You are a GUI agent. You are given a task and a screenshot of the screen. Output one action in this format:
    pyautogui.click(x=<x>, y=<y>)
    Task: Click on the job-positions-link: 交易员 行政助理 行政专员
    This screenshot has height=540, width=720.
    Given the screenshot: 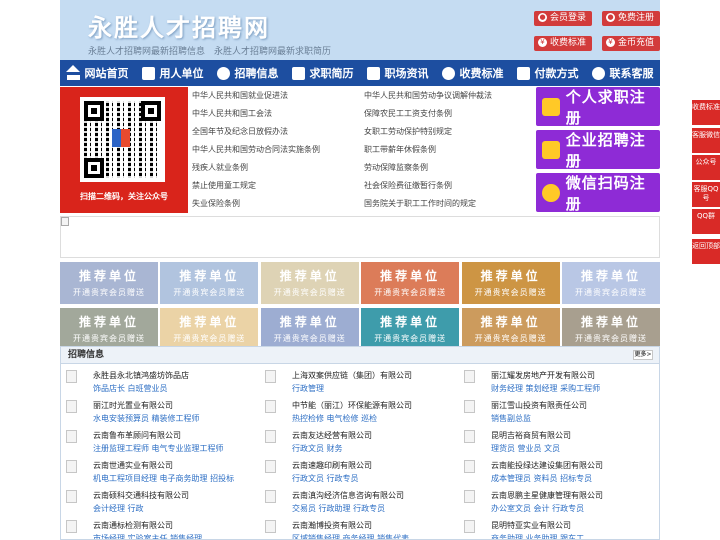 What is the action you would take?
    pyautogui.click(x=338, y=508)
    